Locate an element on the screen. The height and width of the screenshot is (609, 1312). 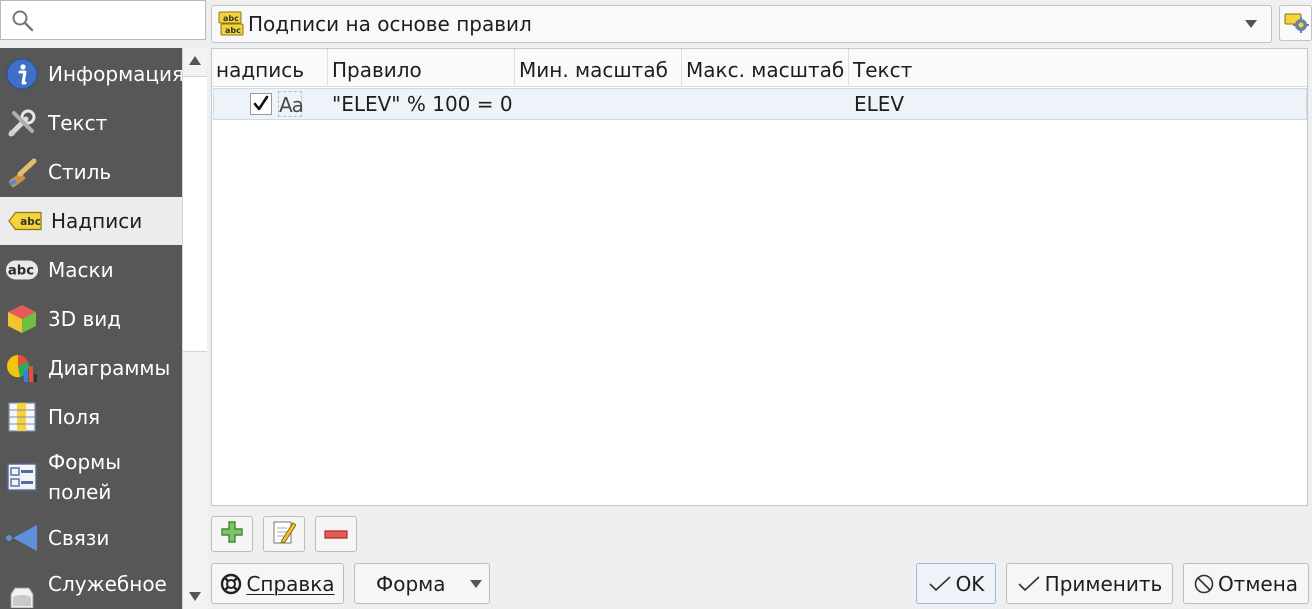
style-menu-label: Форма is located at coordinates (411, 583).